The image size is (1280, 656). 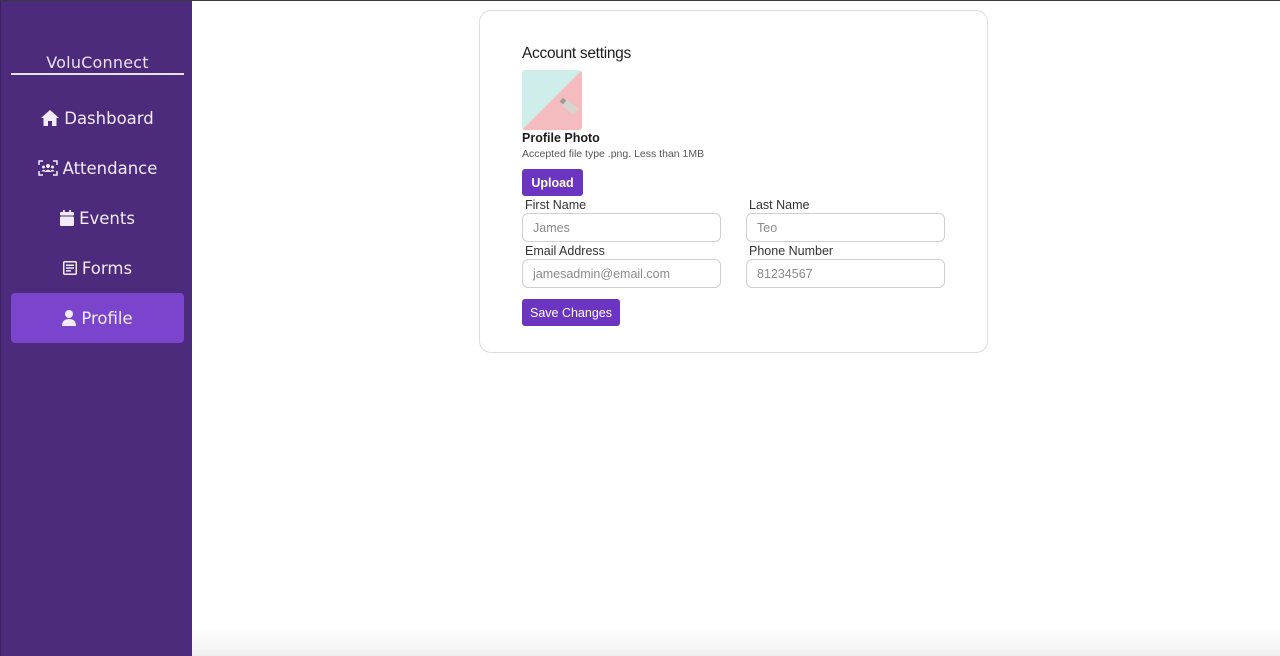 I want to click on email-field, so click(x=621, y=273).